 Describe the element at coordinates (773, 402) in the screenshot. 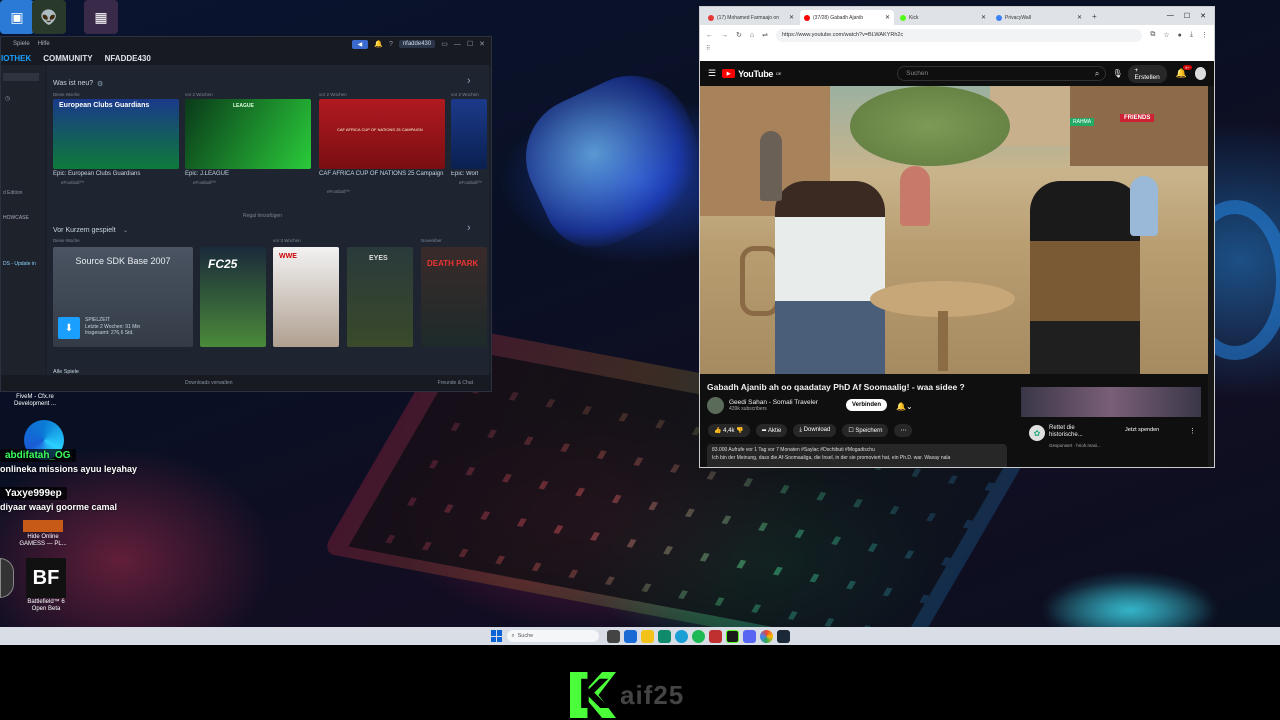

I see `channel-name: Geedi Sahan - Somali Traveler` at that location.